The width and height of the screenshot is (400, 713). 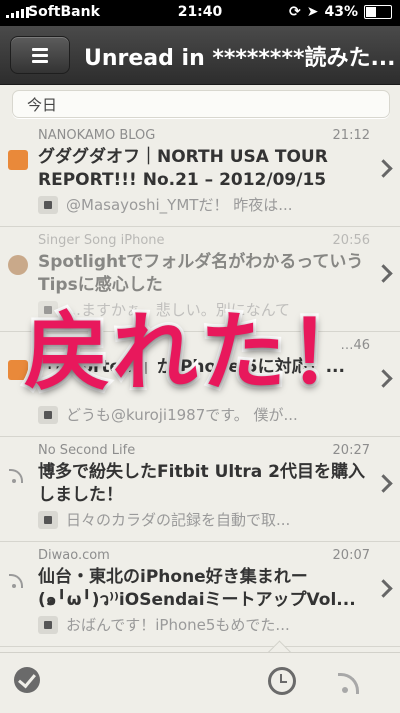 What do you see at coordinates (351, 240) in the screenshot?
I see `item-time: 20:56` at bounding box center [351, 240].